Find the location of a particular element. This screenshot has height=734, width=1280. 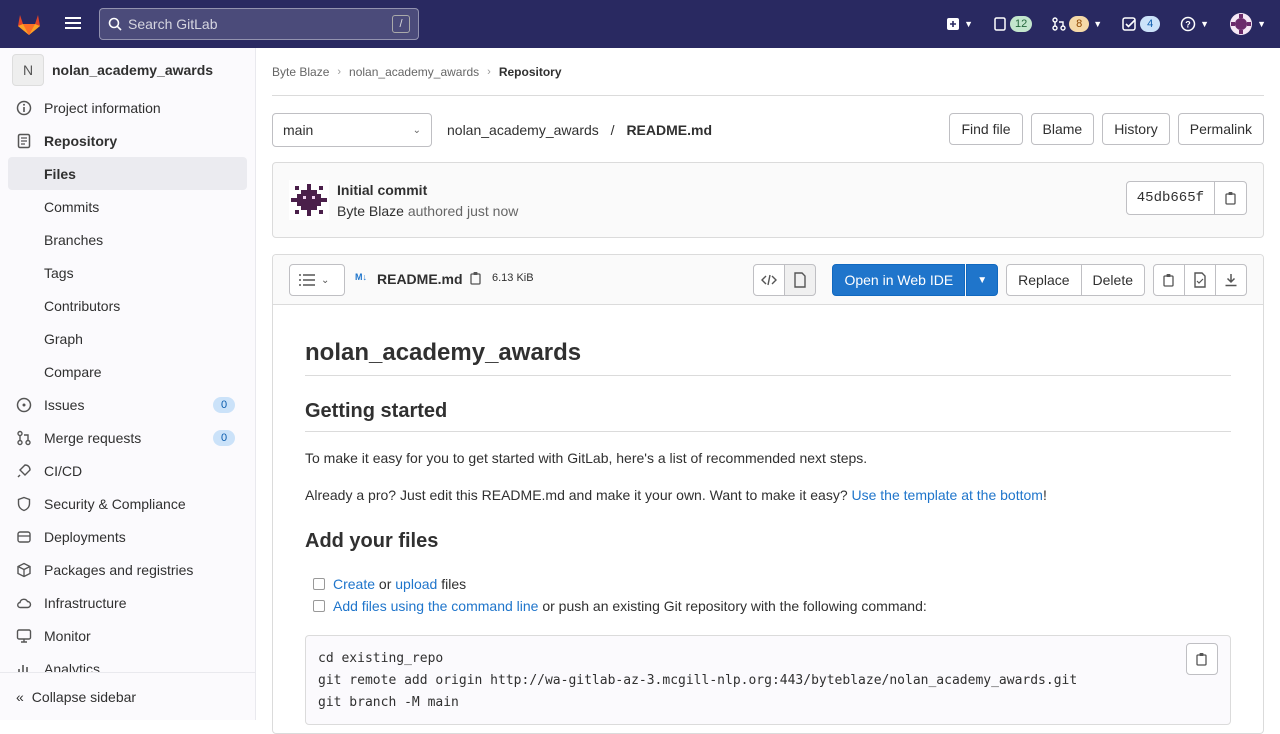

sidebar-item-packages-registries: Packages and registries is located at coordinates (127, 569).